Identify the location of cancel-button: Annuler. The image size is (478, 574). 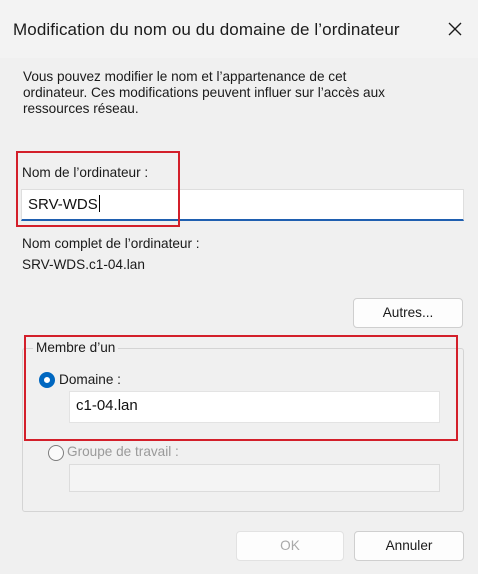
(409, 546).